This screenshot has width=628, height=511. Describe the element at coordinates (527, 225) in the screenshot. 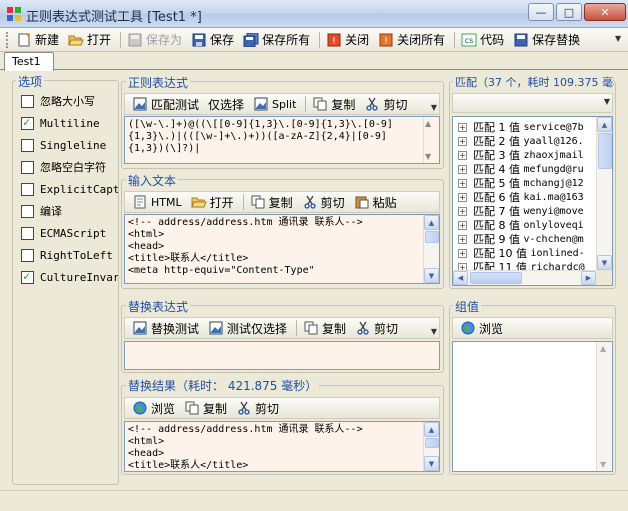

I see `match-item: + 匹配 8 值 onlyloveqi` at that location.